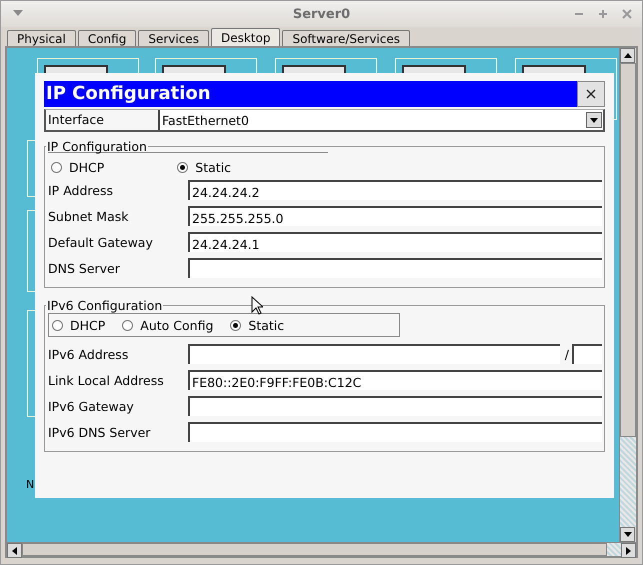 Image resolution: width=643 pixels, height=565 pixels. I want to click on field-label: IPv6 DNS Server, so click(100, 432).